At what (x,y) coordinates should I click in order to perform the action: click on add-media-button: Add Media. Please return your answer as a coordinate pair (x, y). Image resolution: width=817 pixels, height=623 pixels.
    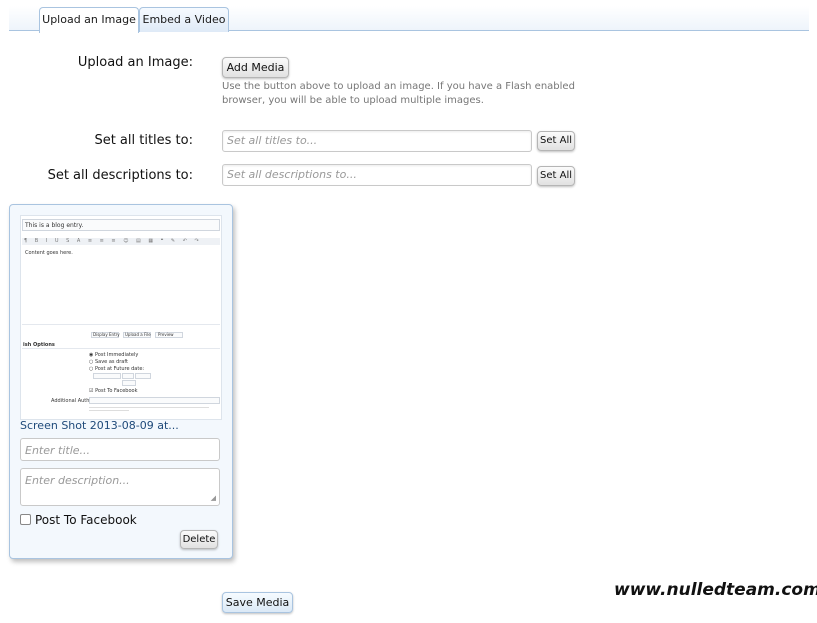
    Looking at the image, I should click on (255, 67).